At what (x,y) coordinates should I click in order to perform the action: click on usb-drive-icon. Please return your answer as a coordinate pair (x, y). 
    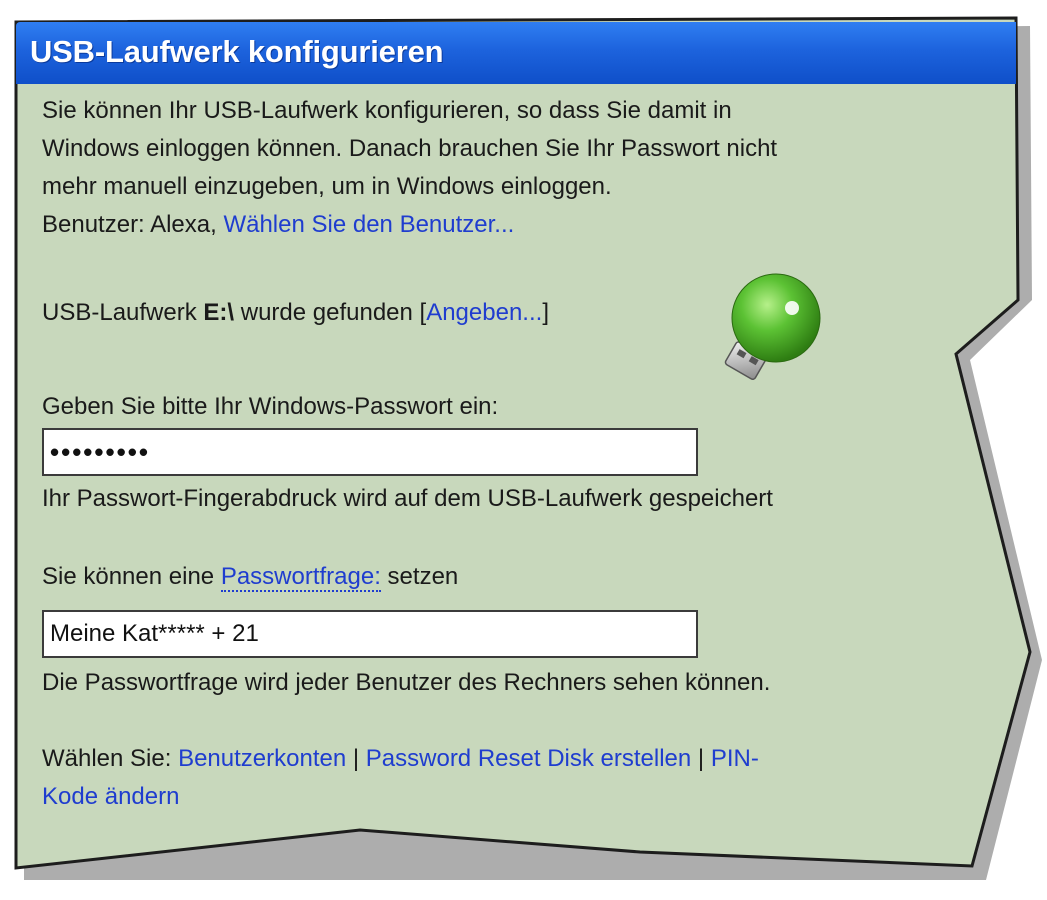
    Looking at the image, I should click on (772, 327).